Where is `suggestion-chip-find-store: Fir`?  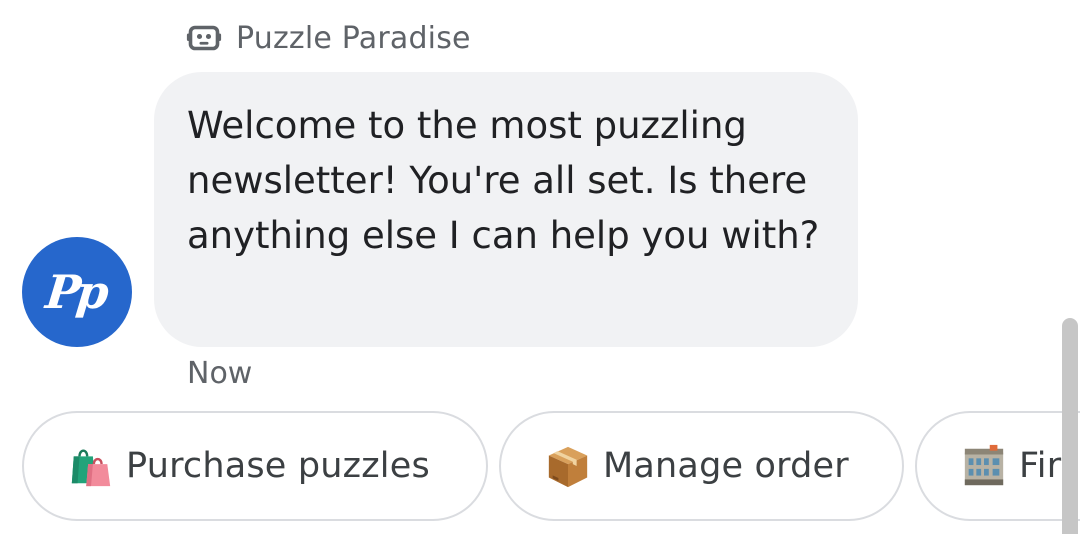
suggestion-chip-find-store: Fir is located at coordinates (997, 466).